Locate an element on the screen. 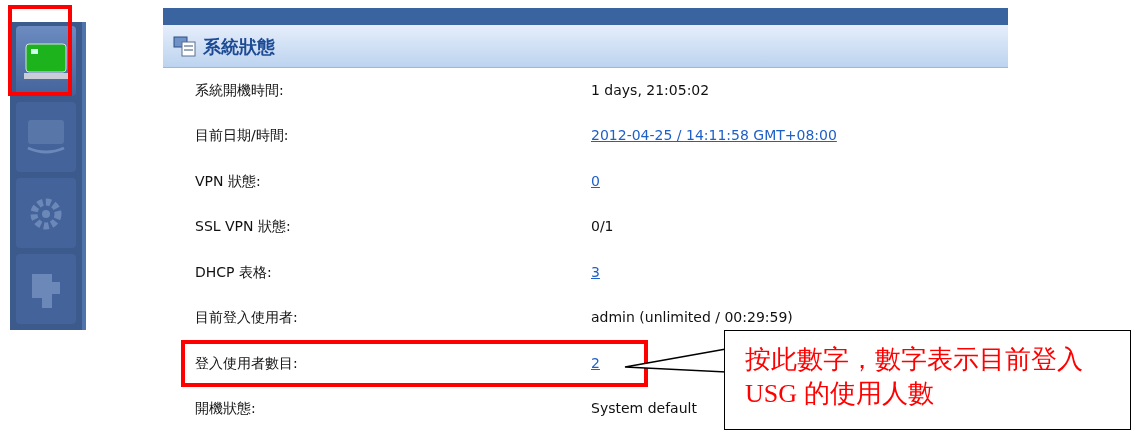 This screenshot has height=443, width=1131. field-value: System default is located at coordinates (644, 409).